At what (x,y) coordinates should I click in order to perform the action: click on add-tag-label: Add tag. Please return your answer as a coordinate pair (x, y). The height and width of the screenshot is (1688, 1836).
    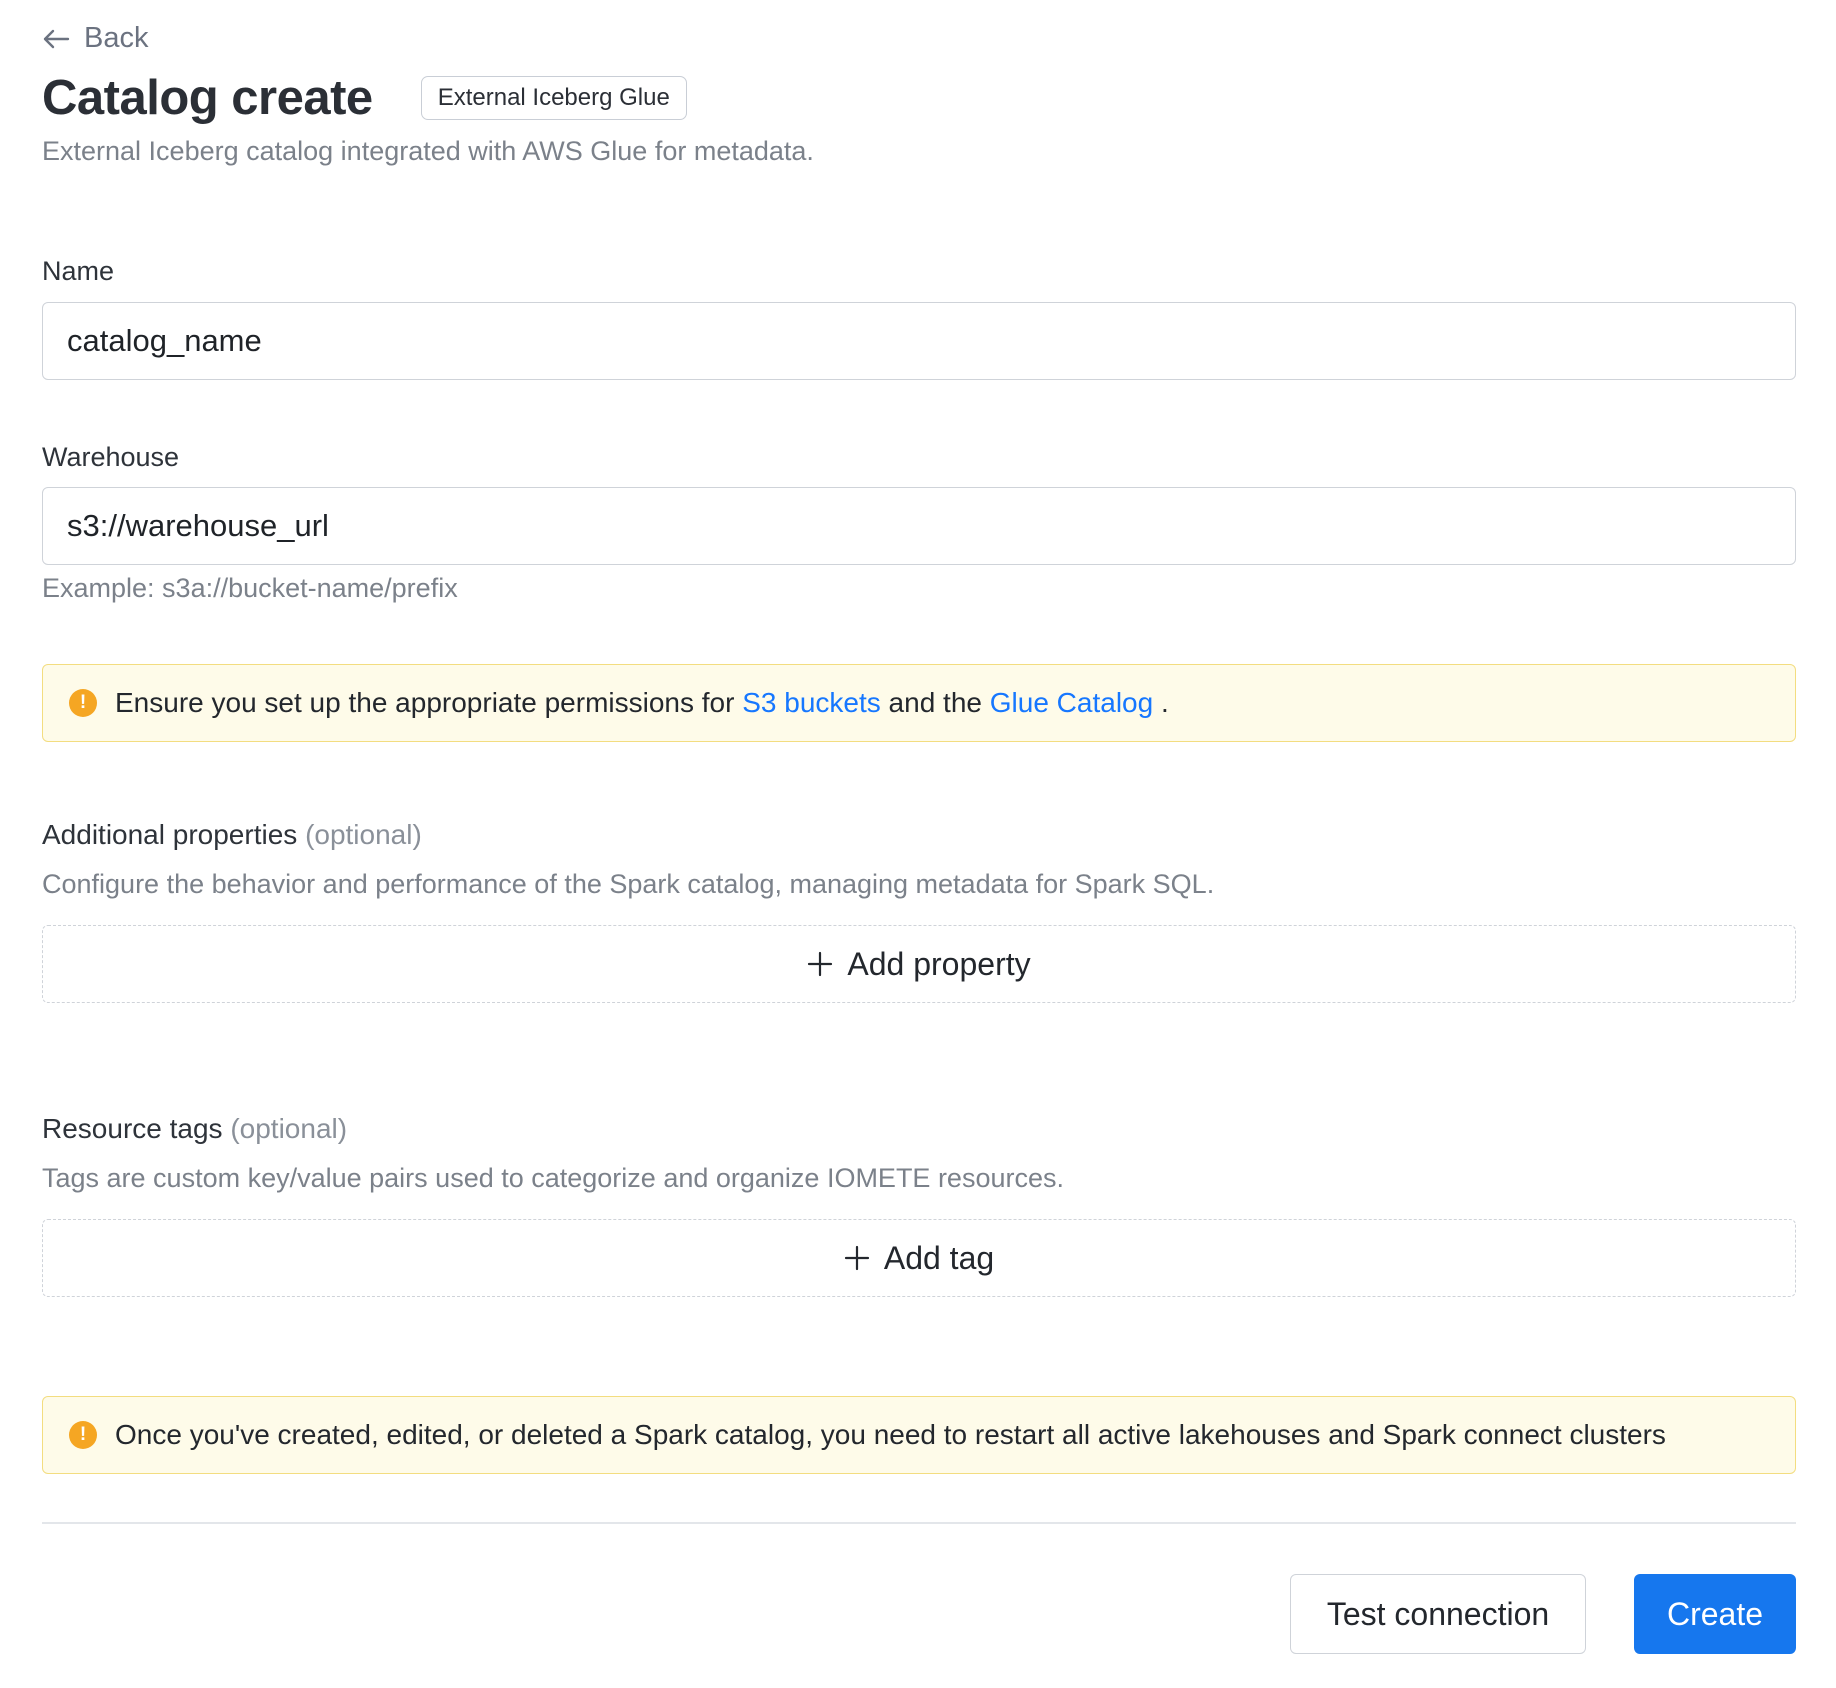
    Looking at the image, I should click on (939, 1257).